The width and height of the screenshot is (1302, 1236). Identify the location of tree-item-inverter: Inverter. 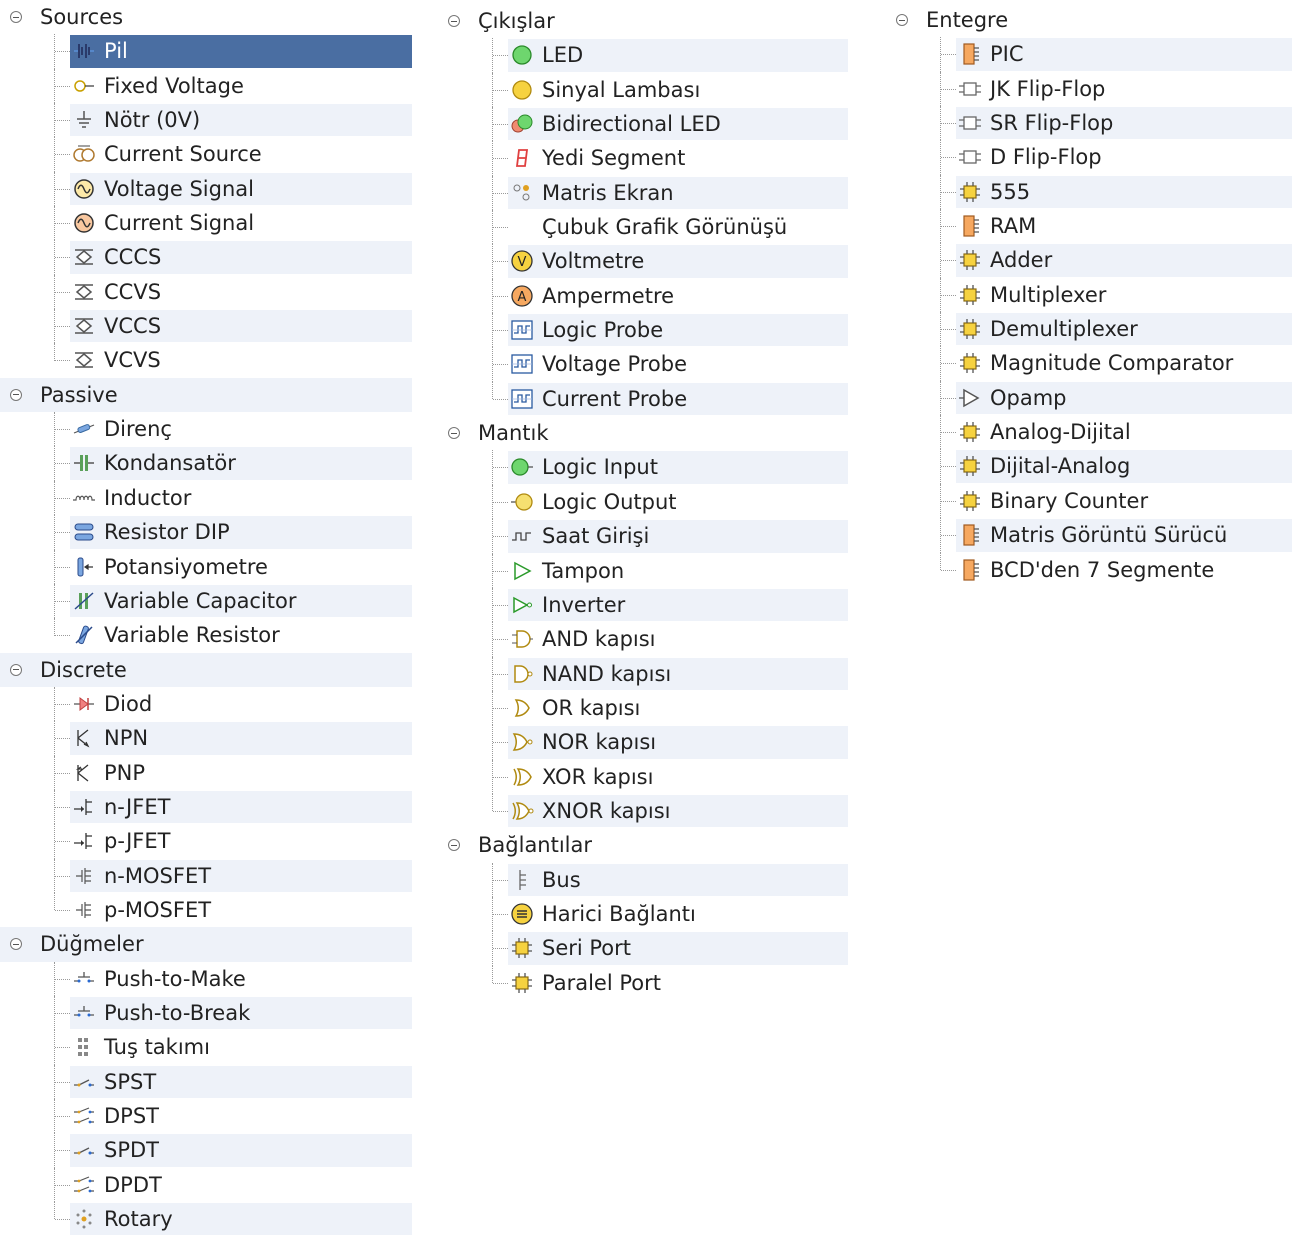
(643, 605).